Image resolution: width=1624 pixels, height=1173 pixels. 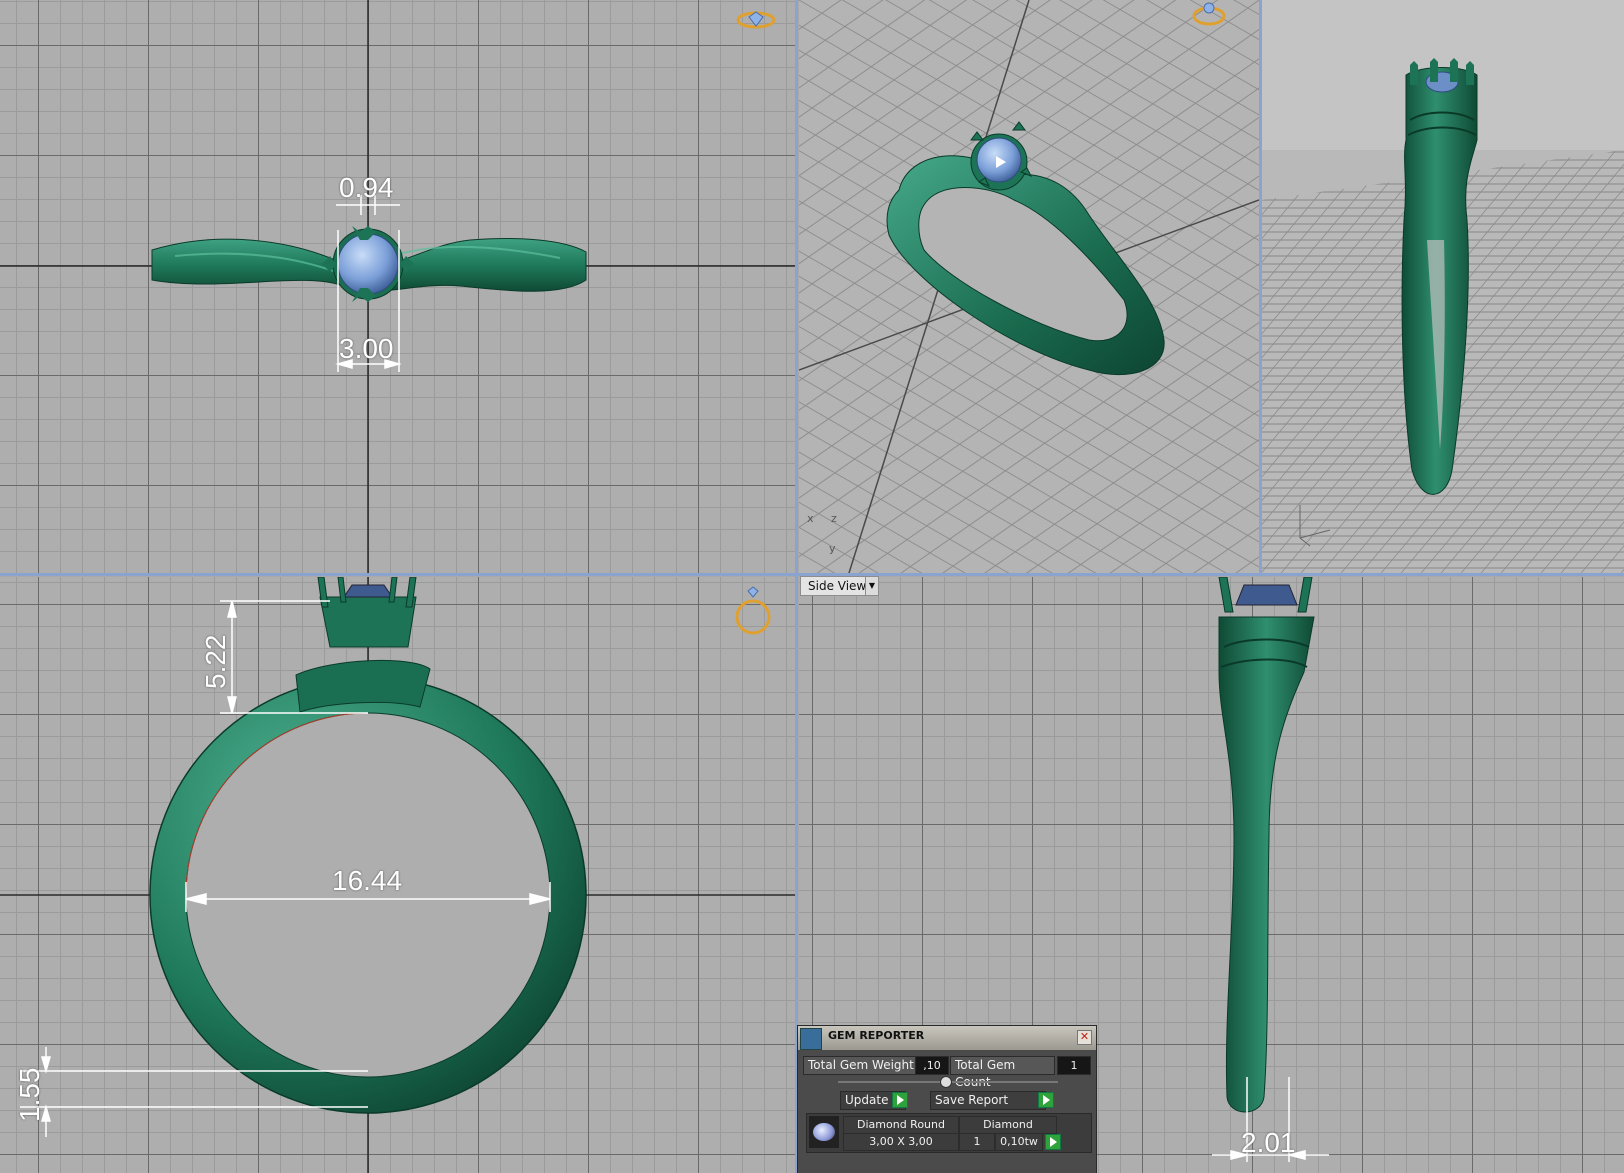 What do you see at coordinates (753, 611) in the screenshot?
I see `navicube-front-icon` at bounding box center [753, 611].